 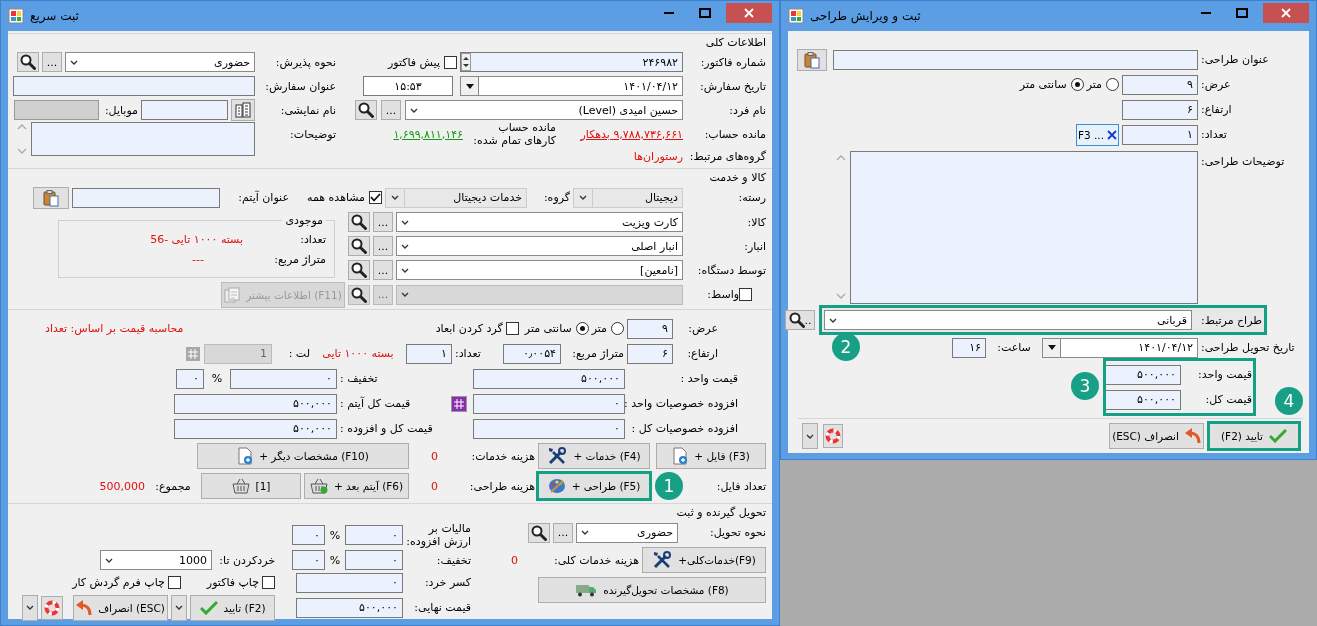 What do you see at coordinates (456, 197) in the screenshot?
I see `dropdown: خدمات دیجیتال` at bounding box center [456, 197].